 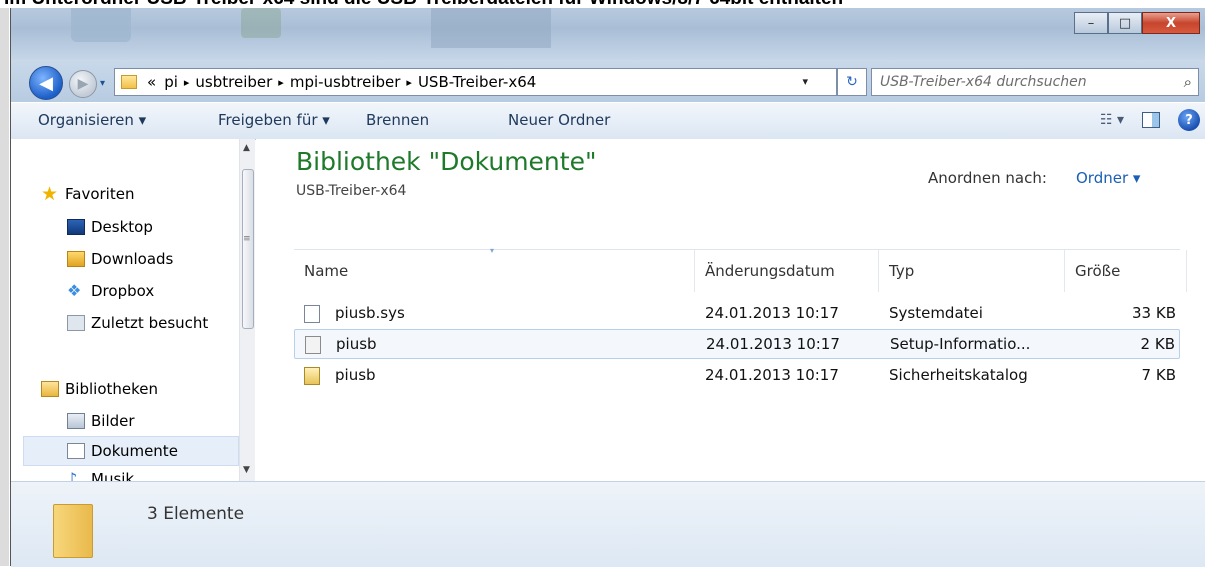 I want to click on file-size: 2 KB, so click(x=1157, y=344).